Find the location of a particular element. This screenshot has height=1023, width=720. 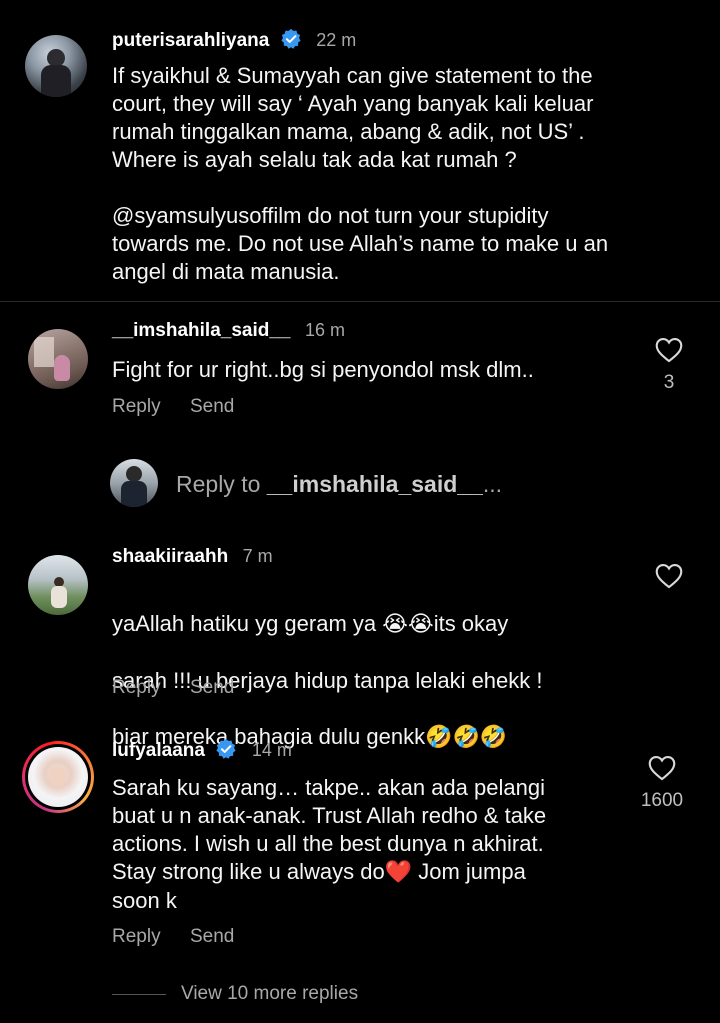

comment-4-header: lufyalaana 14 m is located at coordinates (202, 750).